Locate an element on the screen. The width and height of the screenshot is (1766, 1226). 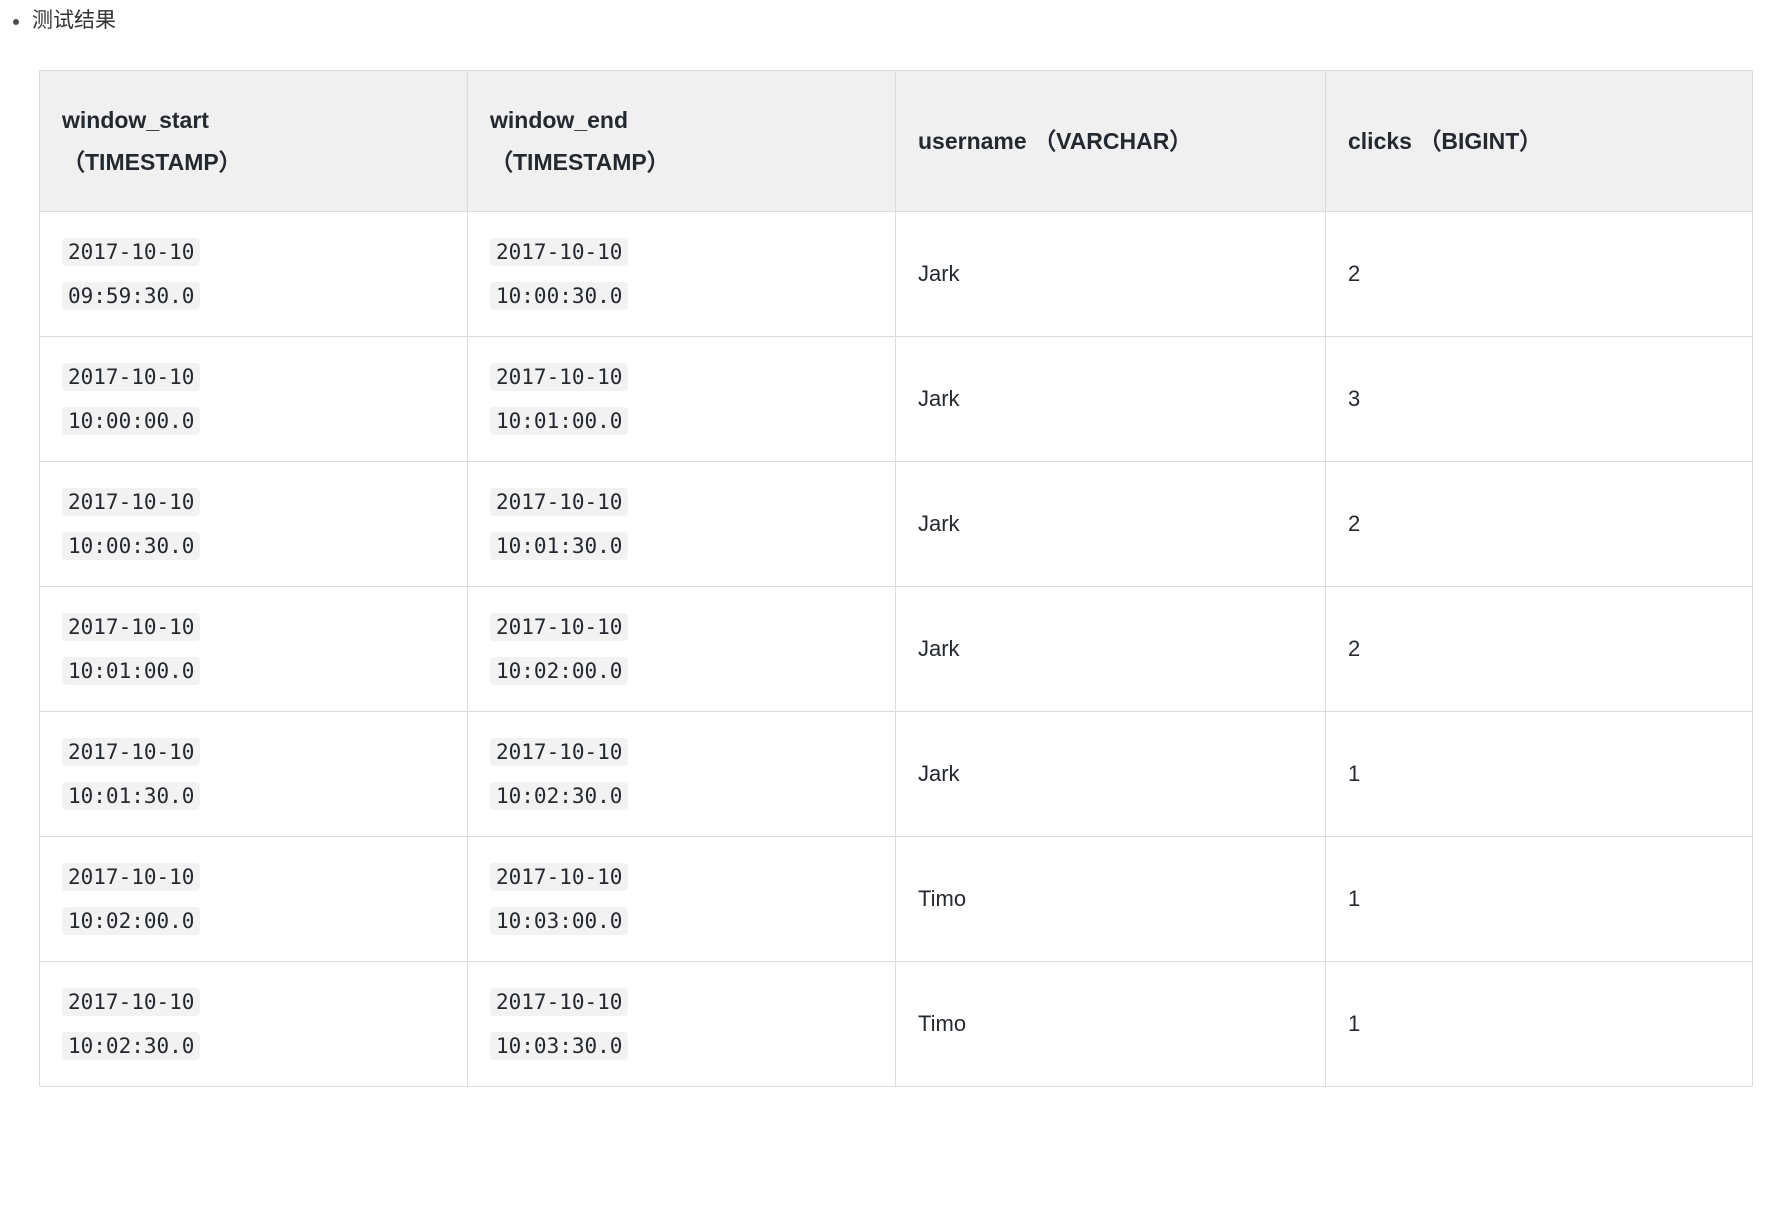
cell-clicks: 3 is located at coordinates (1539, 399).